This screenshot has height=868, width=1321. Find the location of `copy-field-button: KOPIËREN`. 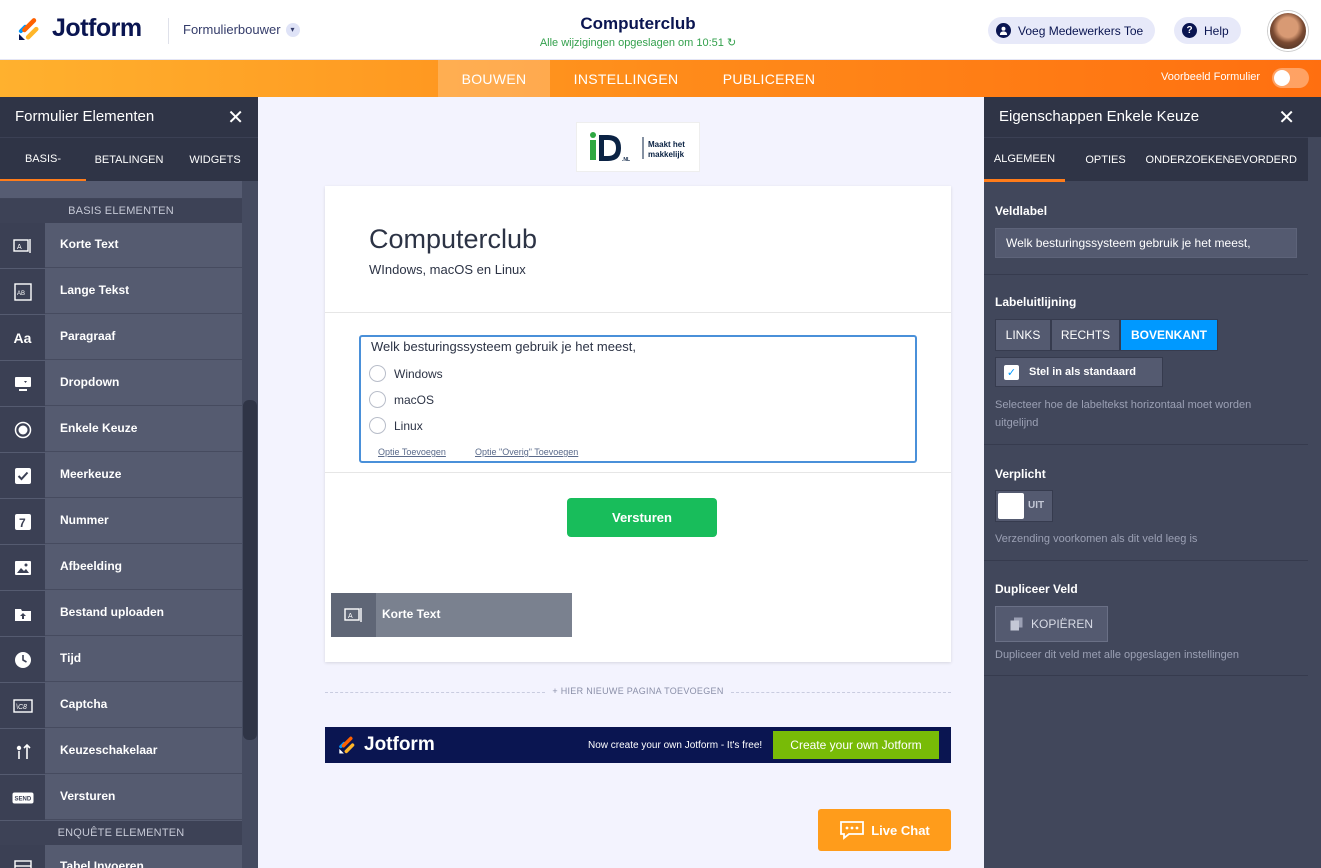

copy-field-button: KOPIËREN is located at coordinates (1051, 624).